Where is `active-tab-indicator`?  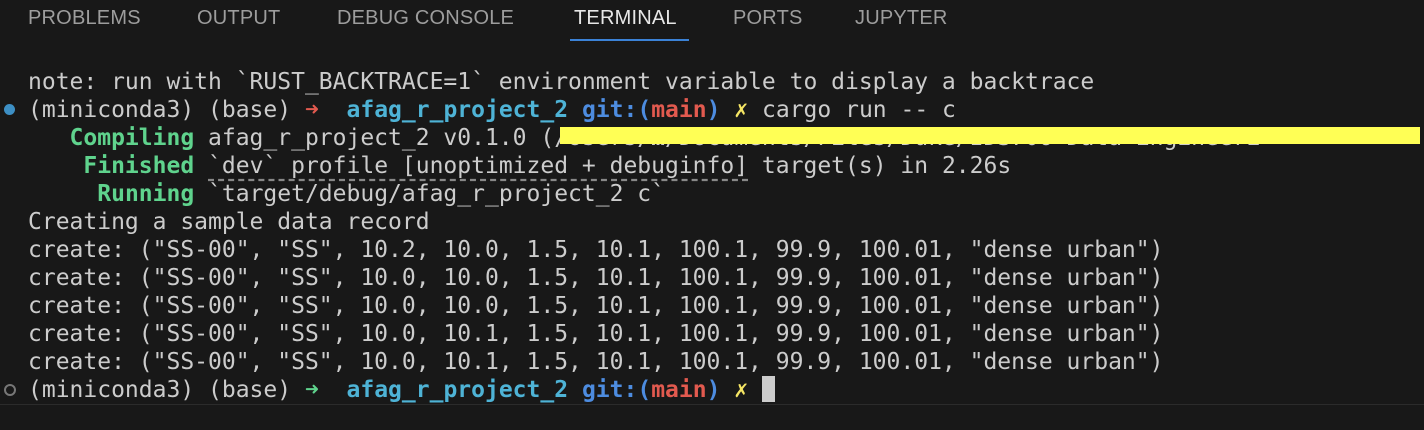 active-tab-indicator is located at coordinates (629, 40).